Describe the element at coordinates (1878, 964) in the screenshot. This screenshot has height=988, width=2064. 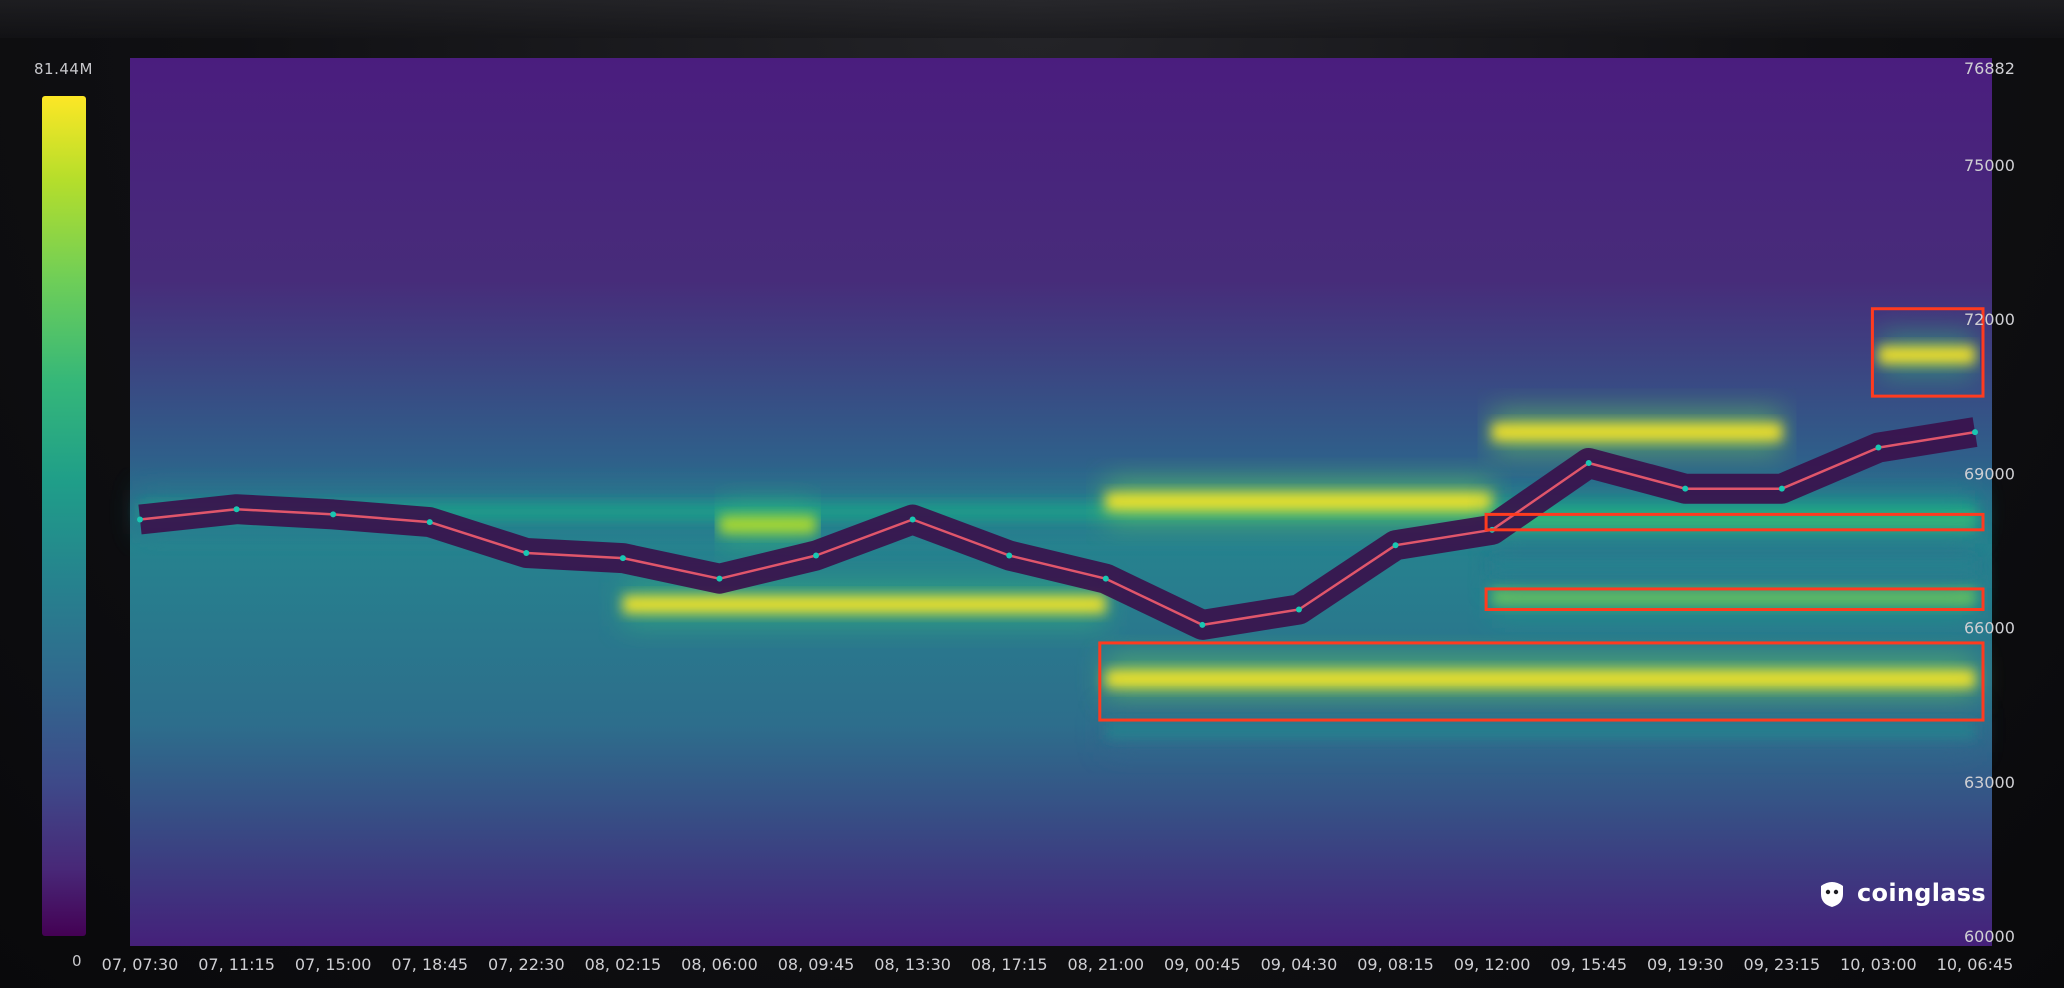
I see `x-tick-label: 10, 03:00` at that location.